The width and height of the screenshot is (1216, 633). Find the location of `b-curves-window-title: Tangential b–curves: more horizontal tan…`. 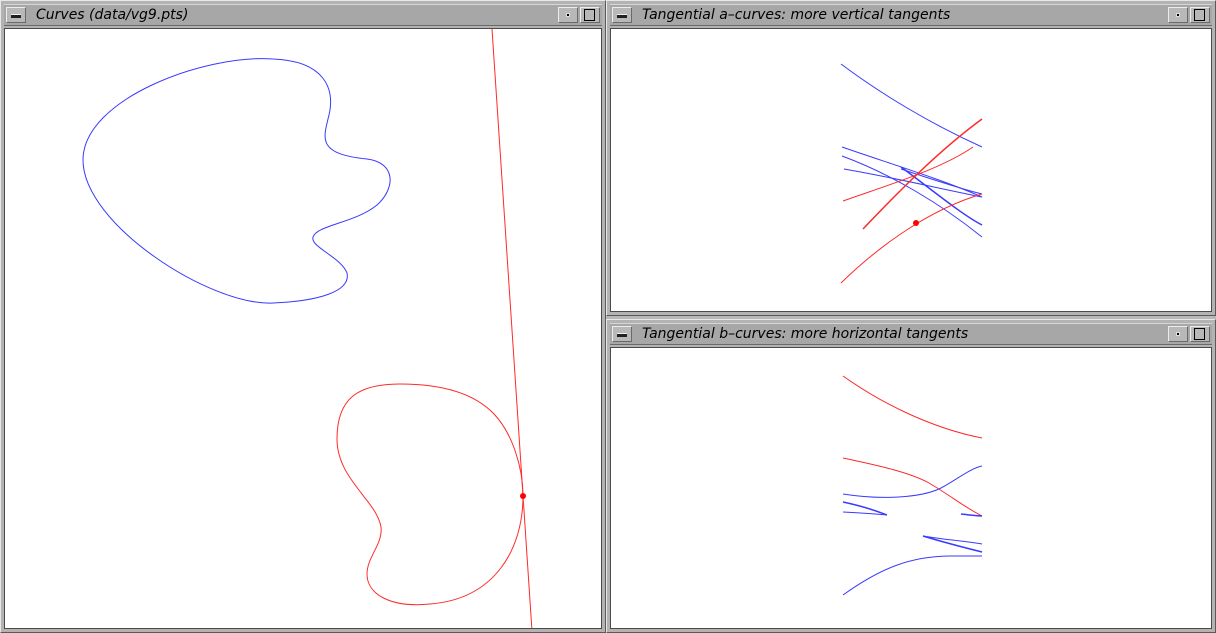

b-curves-window-title: Tangential b–curves: more horizontal tan… is located at coordinates (805, 334).